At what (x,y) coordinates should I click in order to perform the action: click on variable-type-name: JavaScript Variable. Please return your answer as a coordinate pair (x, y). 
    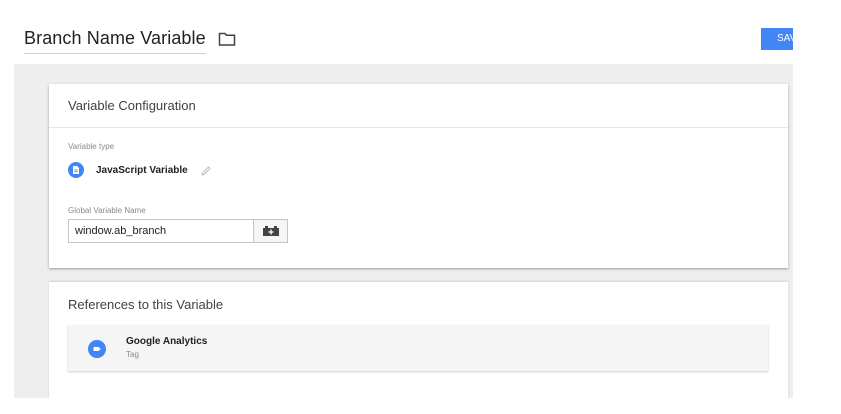
    Looking at the image, I should click on (142, 170).